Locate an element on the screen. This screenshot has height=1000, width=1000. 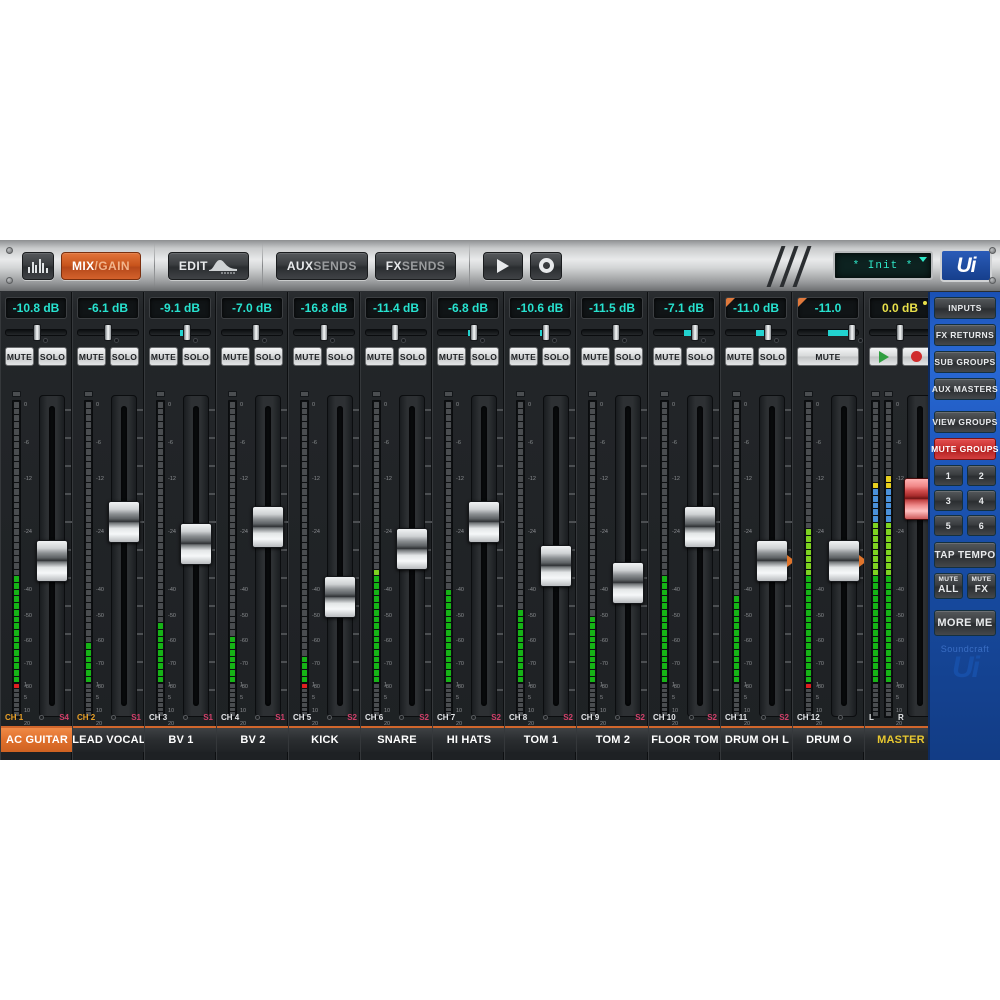
preset-display: * Init * is located at coordinates (883, 265).